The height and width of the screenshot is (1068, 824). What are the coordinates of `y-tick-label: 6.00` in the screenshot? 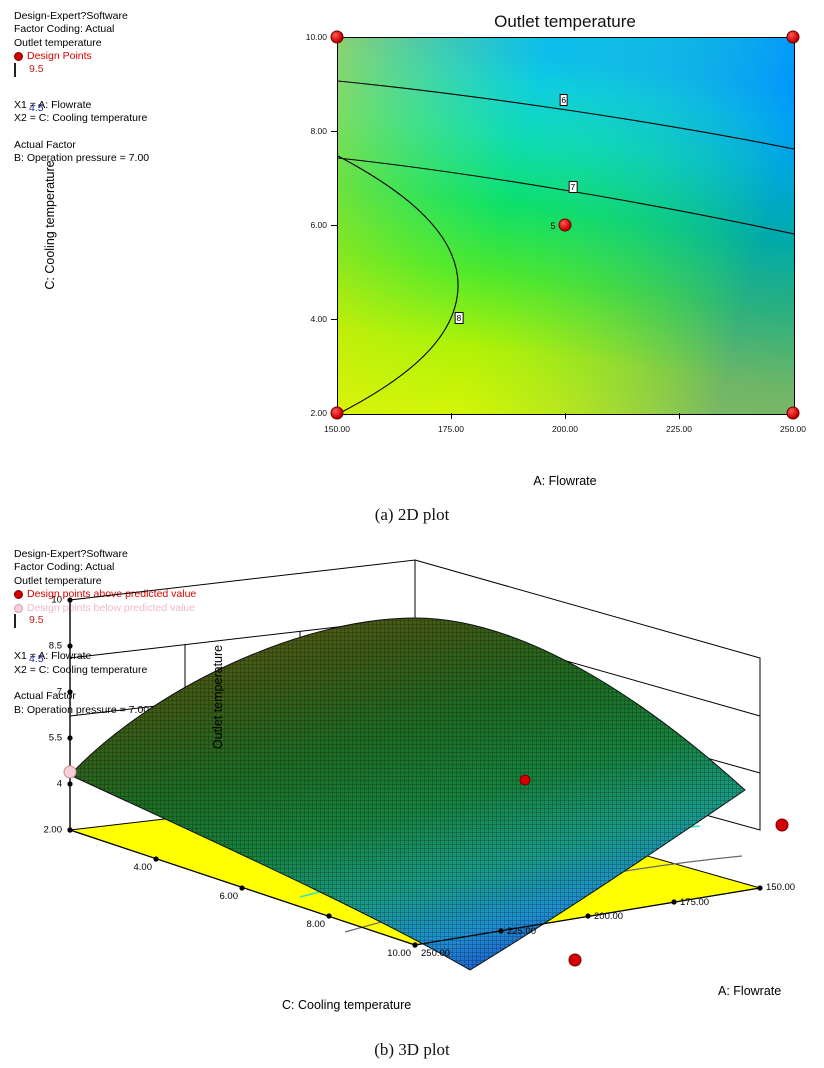 It's located at (318, 225).